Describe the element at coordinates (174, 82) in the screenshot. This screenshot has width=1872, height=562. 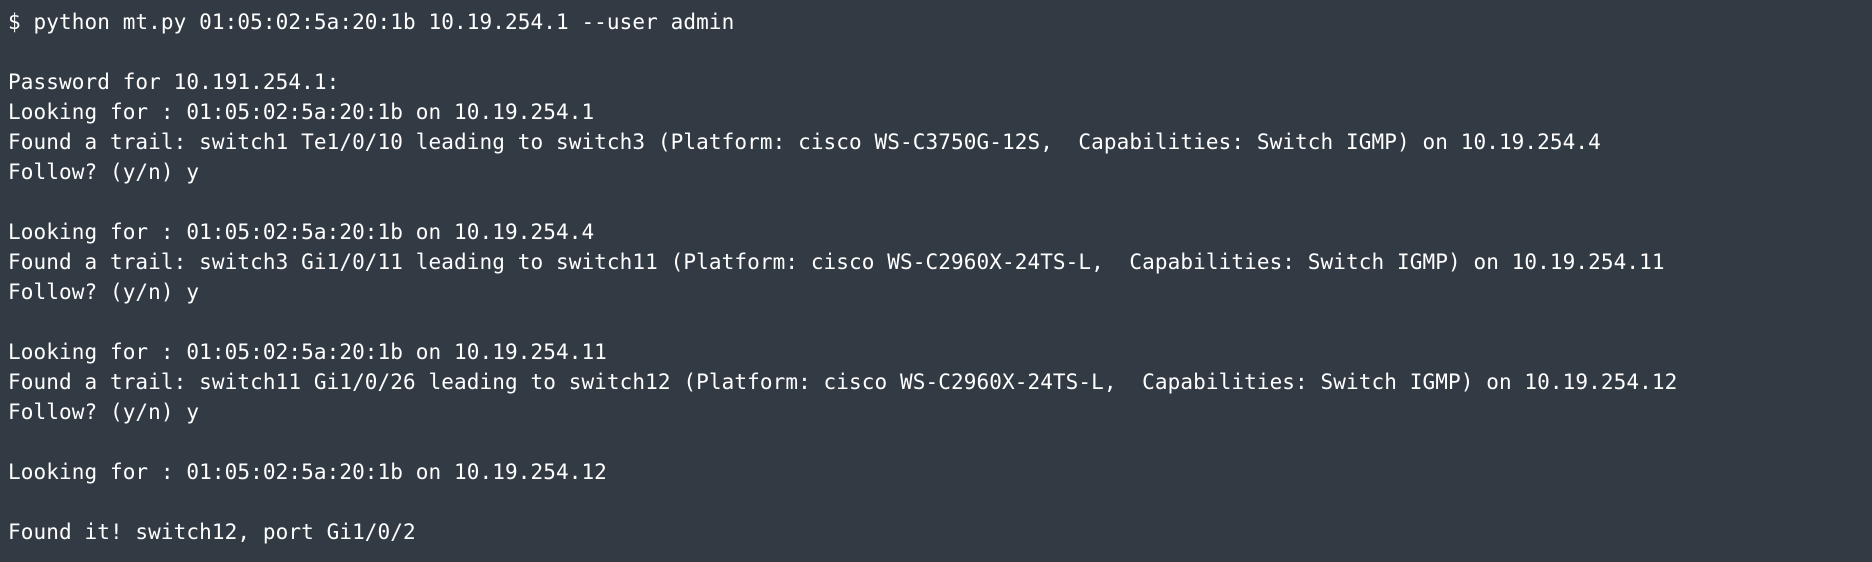
I see `password-prompt: Password for 10.191.254.1:` at that location.